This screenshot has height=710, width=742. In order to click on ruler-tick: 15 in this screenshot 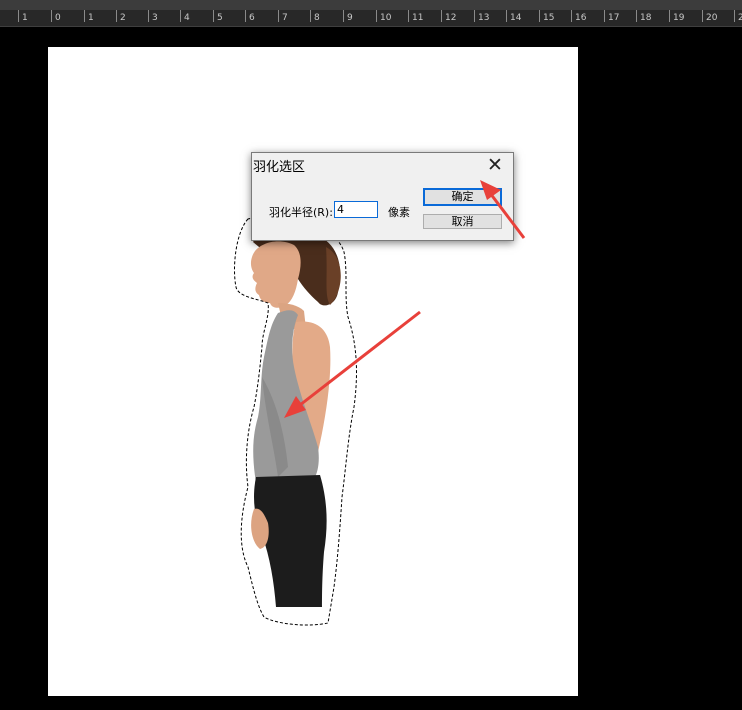, I will do `click(546, 16)`.